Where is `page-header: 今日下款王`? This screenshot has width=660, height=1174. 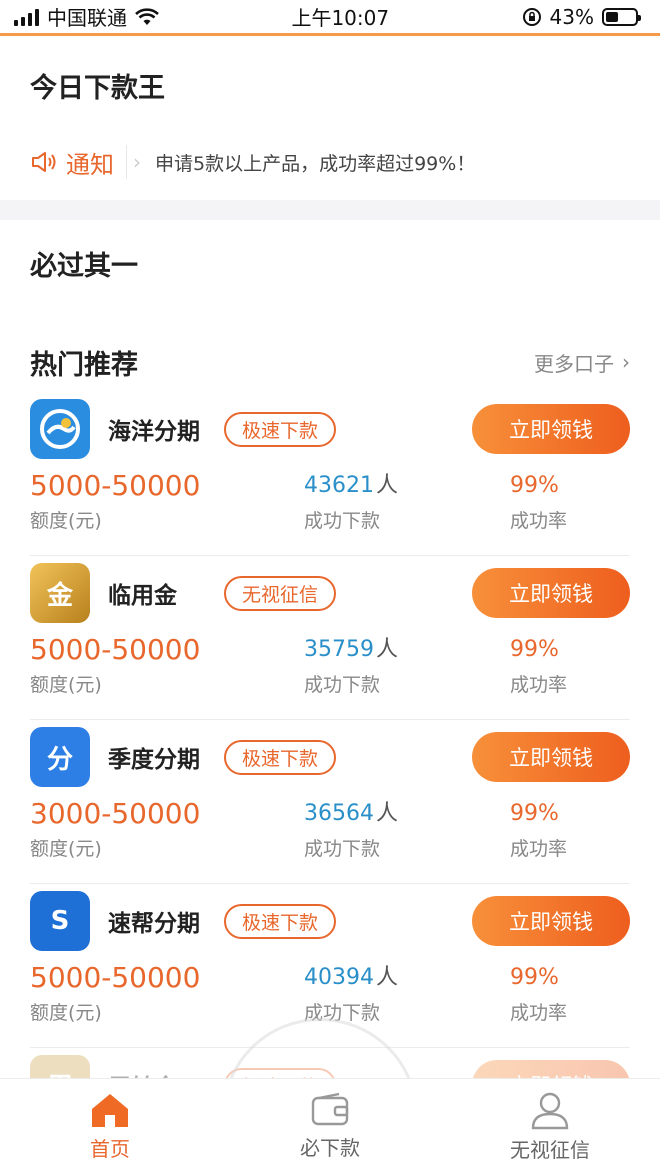
page-header: 今日下款王 is located at coordinates (330, 84).